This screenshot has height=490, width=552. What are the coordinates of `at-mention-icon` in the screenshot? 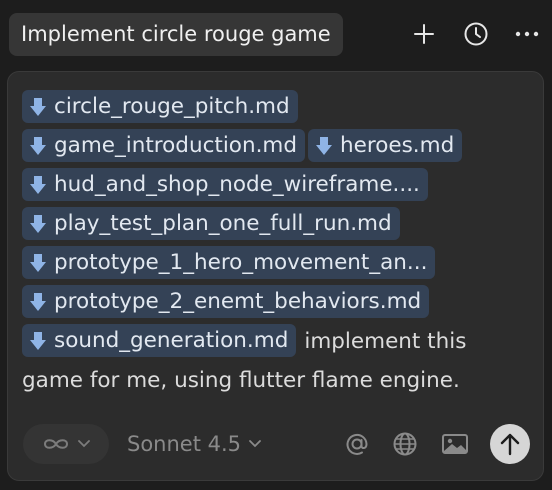 It's located at (357, 444).